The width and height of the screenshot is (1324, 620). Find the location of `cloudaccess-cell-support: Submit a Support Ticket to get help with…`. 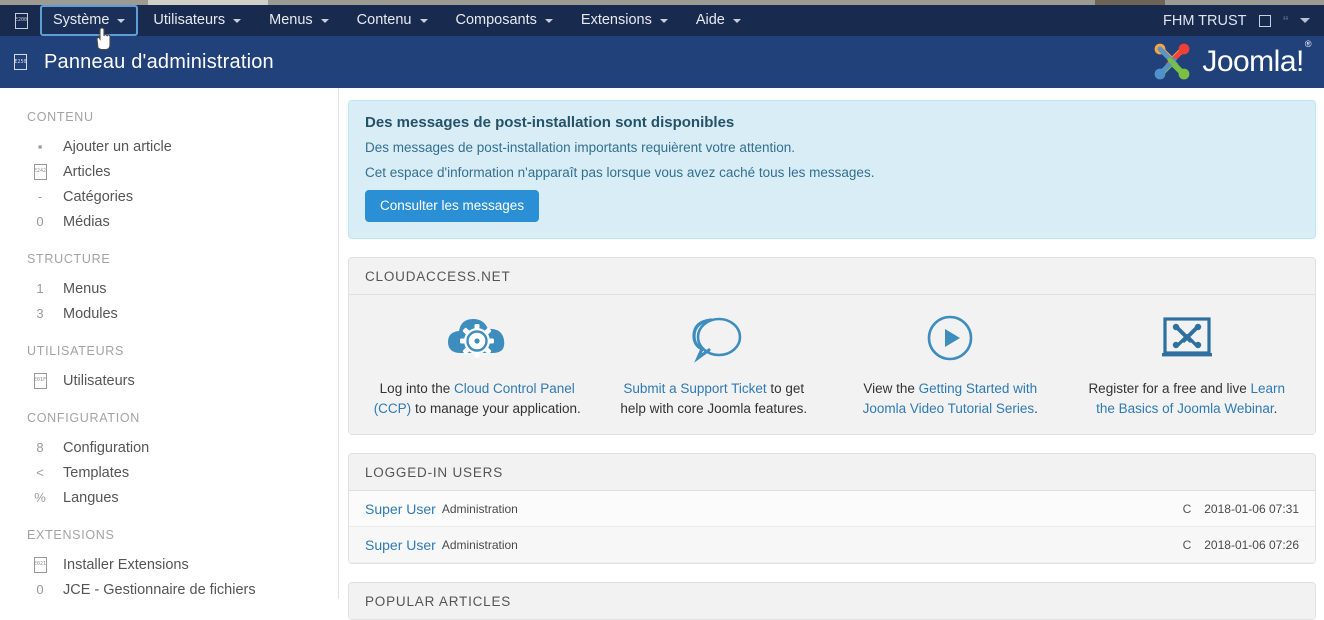

cloudaccess-cell-support: Submit a Support Ticket to get help with… is located at coordinates (714, 360).